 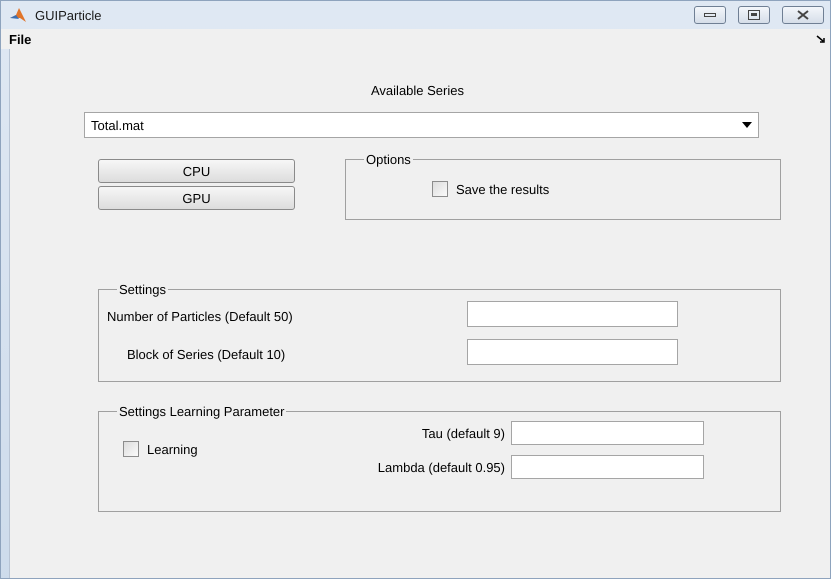 I want to click on series-label: Available Series, so click(x=417, y=90).